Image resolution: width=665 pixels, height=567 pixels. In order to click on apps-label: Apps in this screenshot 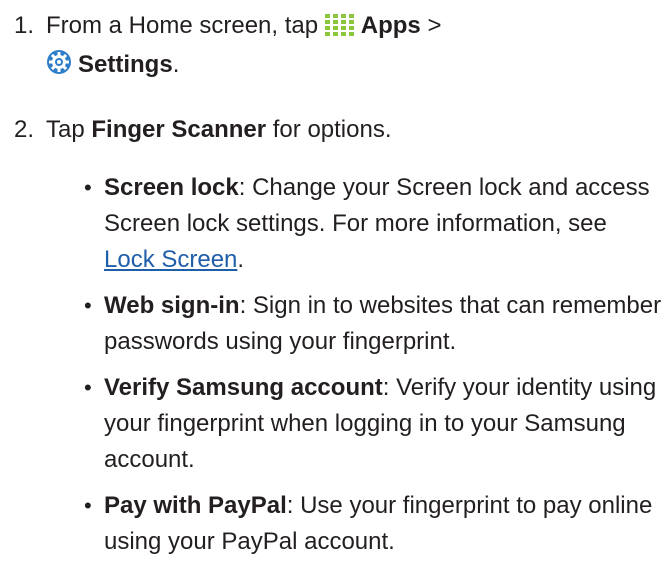, I will do `click(390, 25)`.